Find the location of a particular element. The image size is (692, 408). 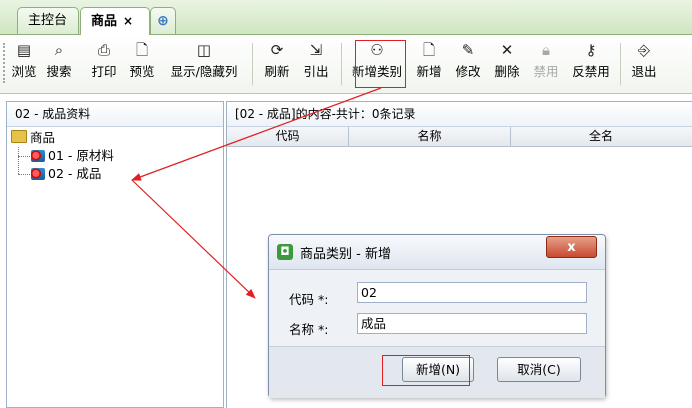

arrow-to-tree-node is located at coordinates (256, 134).